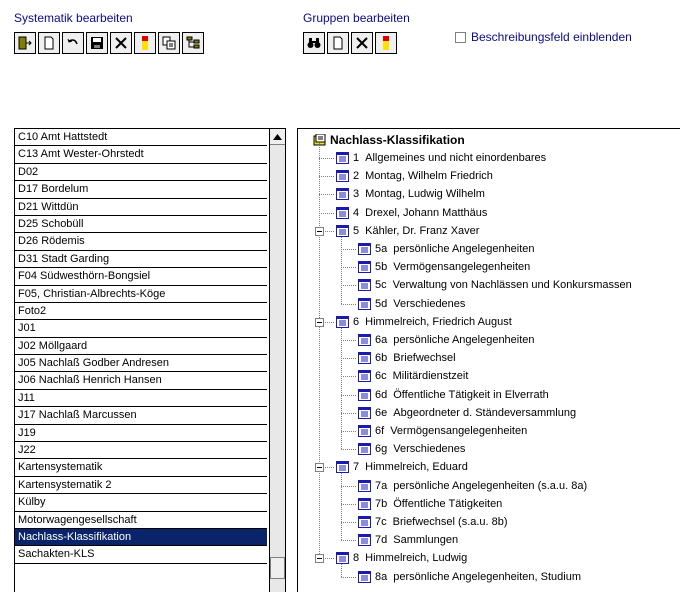  I want to click on tree-node: 5a persönliche Angelegenheiten, so click(446, 249).